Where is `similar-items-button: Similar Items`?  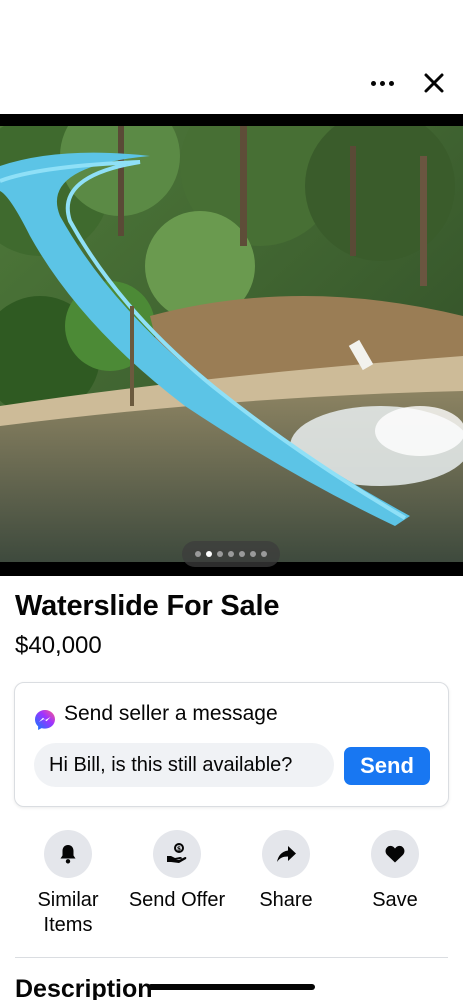
similar-items-button: Similar Items is located at coordinates (68, 884).